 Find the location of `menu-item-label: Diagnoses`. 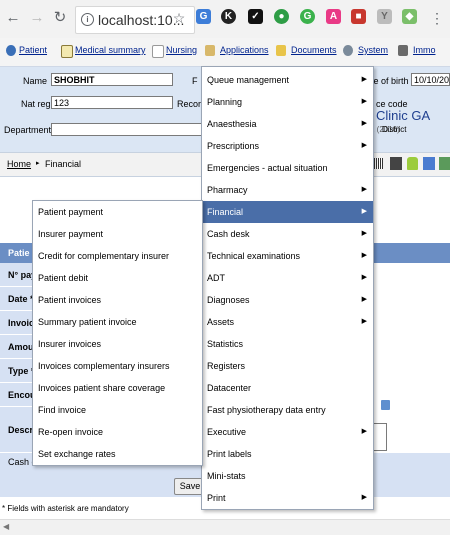

menu-item-label: Diagnoses is located at coordinates (228, 300).